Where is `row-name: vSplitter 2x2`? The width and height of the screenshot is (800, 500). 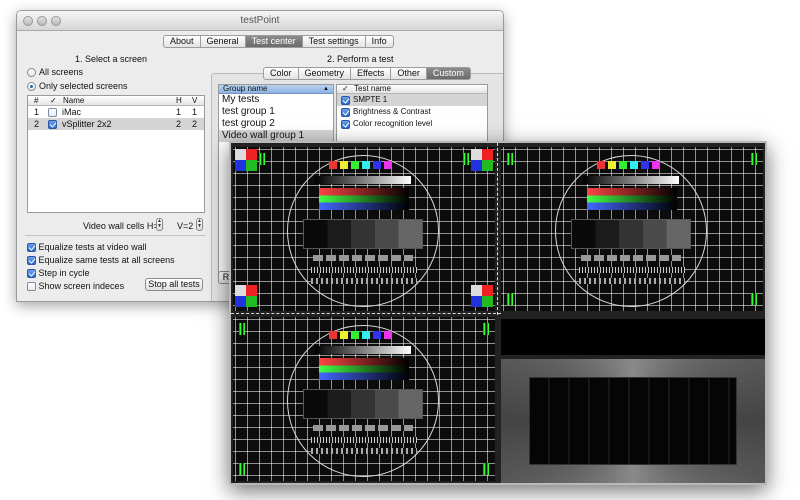 row-name: vSplitter 2x2 is located at coordinates (87, 124).